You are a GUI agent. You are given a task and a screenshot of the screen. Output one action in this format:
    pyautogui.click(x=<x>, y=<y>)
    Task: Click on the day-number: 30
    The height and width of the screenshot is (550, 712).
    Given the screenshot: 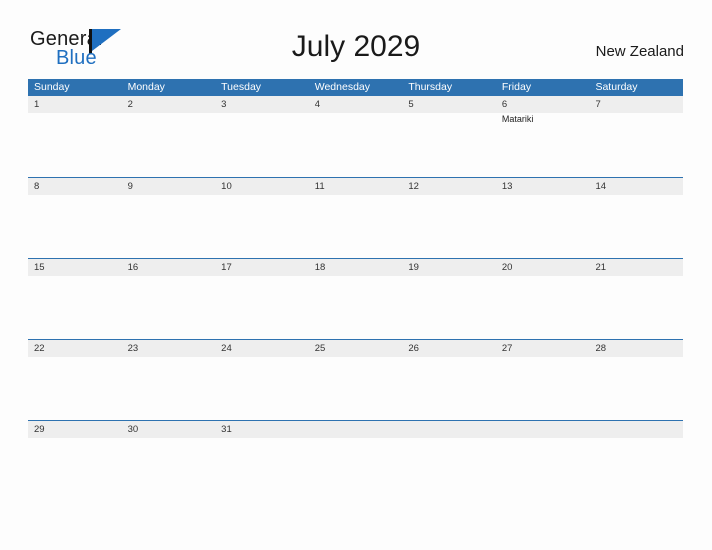 What is the action you would take?
    pyautogui.click(x=133, y=429)
    